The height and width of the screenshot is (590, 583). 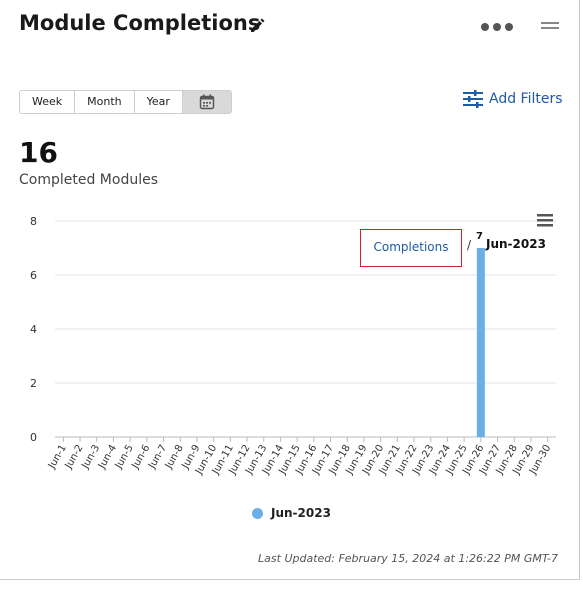 What do you see at coordinates (550, 26) in the screenshot?
I see `drag-handle-icon` at bounding box center [550, 26].